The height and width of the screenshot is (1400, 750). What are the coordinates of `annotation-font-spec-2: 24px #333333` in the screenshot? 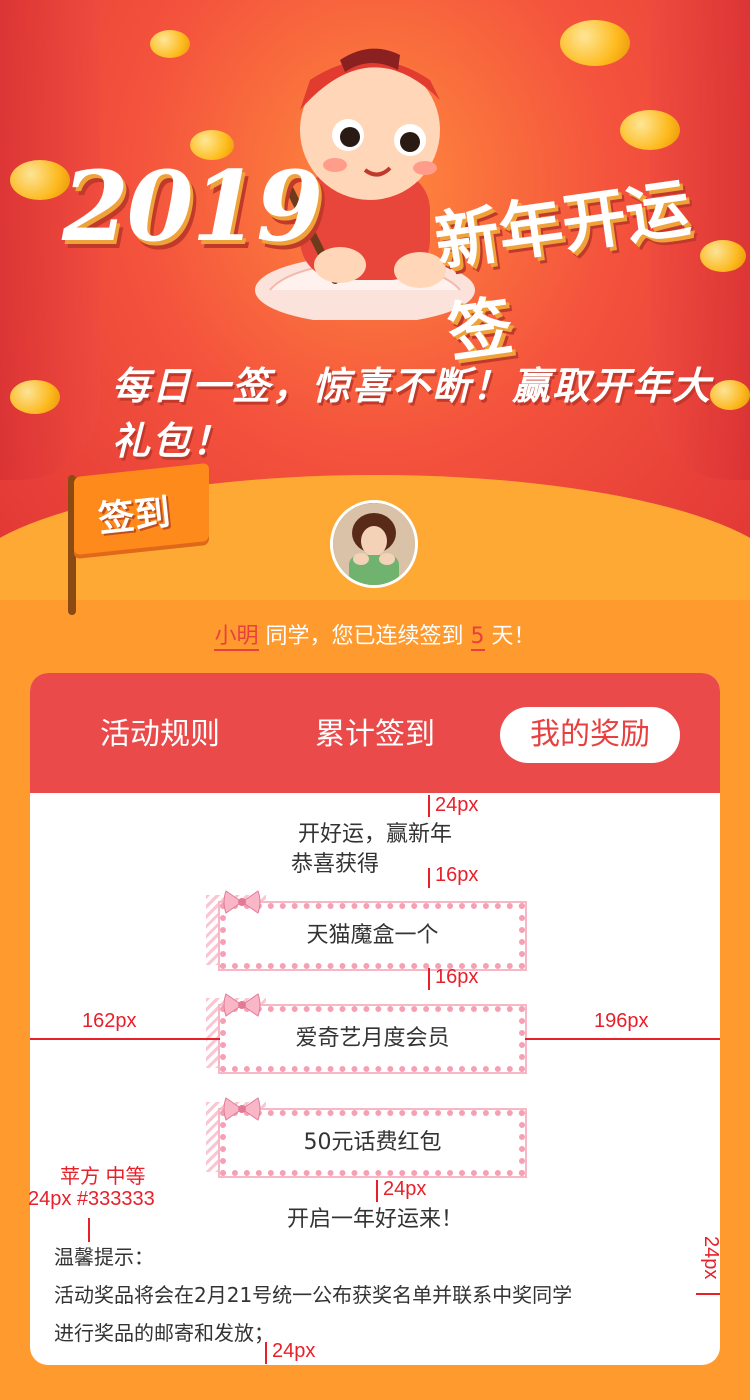 It's located at (91, 1199).